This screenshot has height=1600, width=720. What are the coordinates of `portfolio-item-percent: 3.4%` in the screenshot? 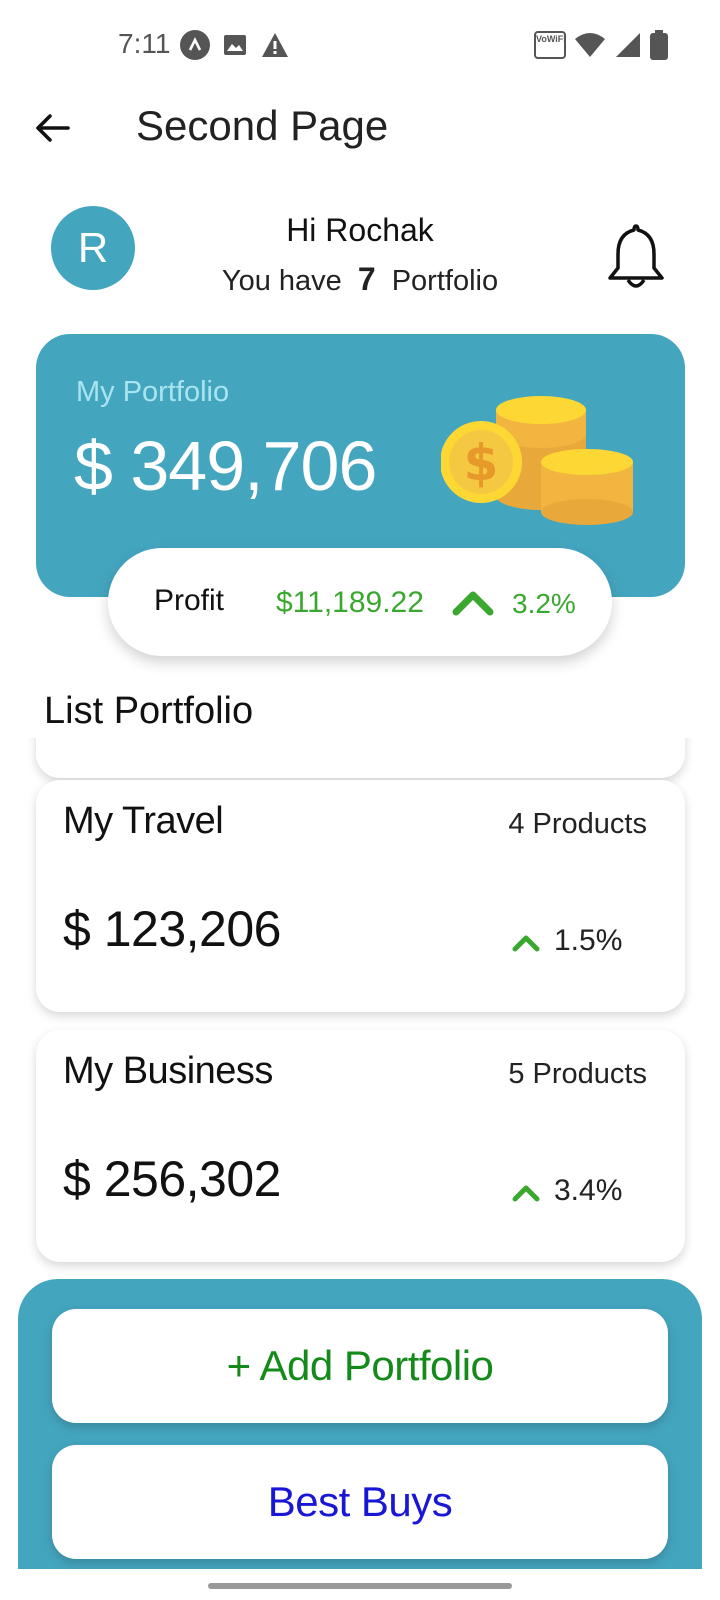 It's located at (588, 1190).